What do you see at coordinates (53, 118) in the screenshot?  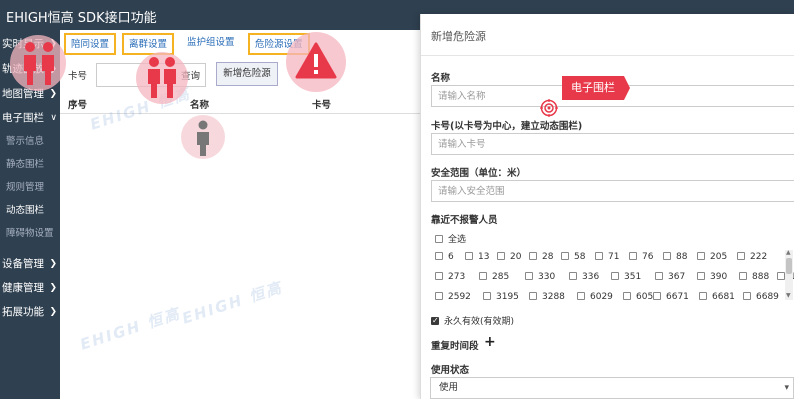 I see `chevron-down-icon: ∨` at bounding box center [53, 118].